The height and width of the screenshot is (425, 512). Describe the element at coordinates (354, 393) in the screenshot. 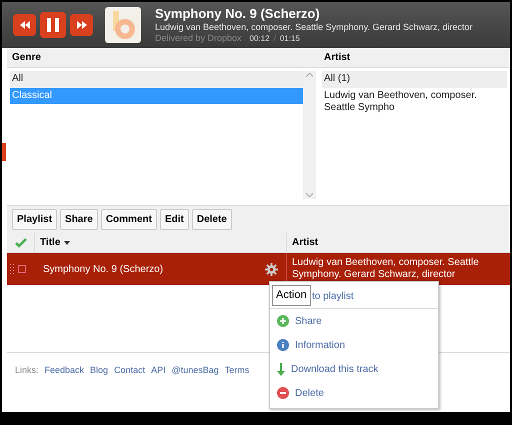

I see `menu-item: Delete` at that location.